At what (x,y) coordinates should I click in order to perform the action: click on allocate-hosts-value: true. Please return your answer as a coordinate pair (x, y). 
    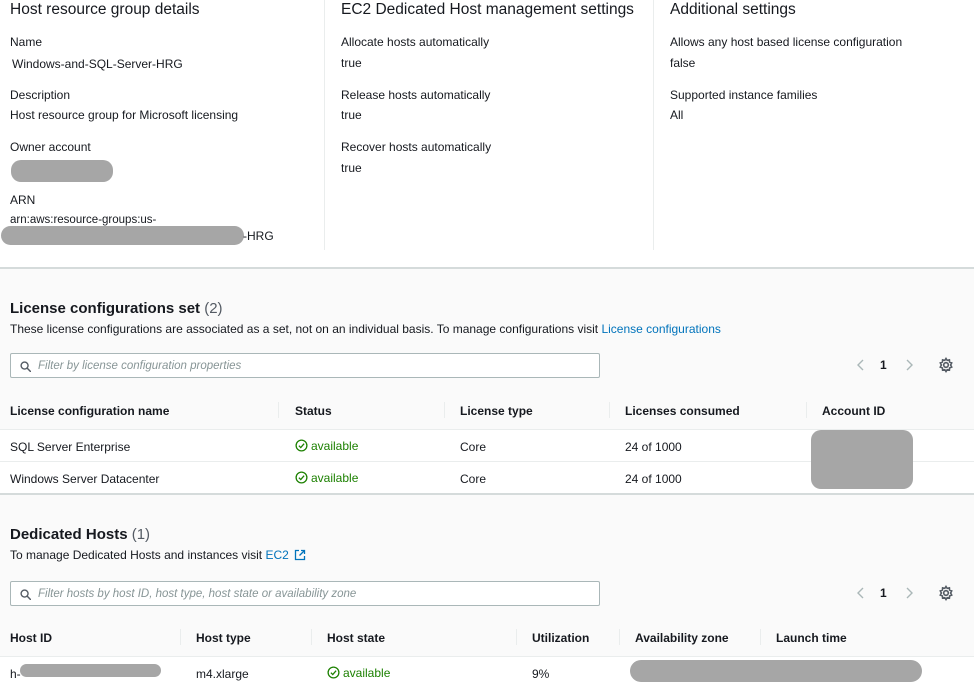
    Looking at the image, I should click on (351, 63).